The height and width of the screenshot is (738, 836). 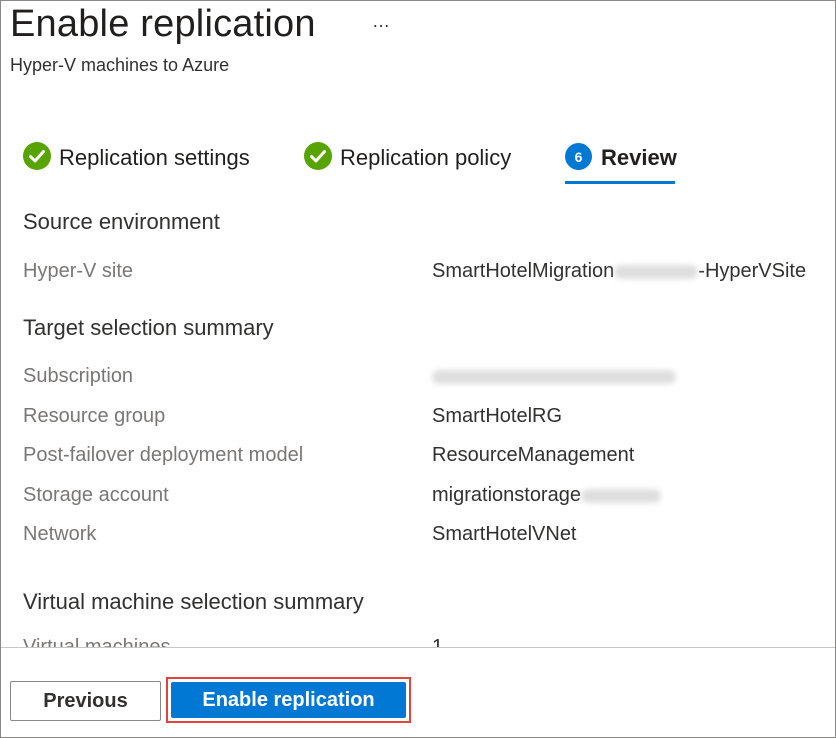 I want to click on previous-button: Previous, so click(x=85, y=701).